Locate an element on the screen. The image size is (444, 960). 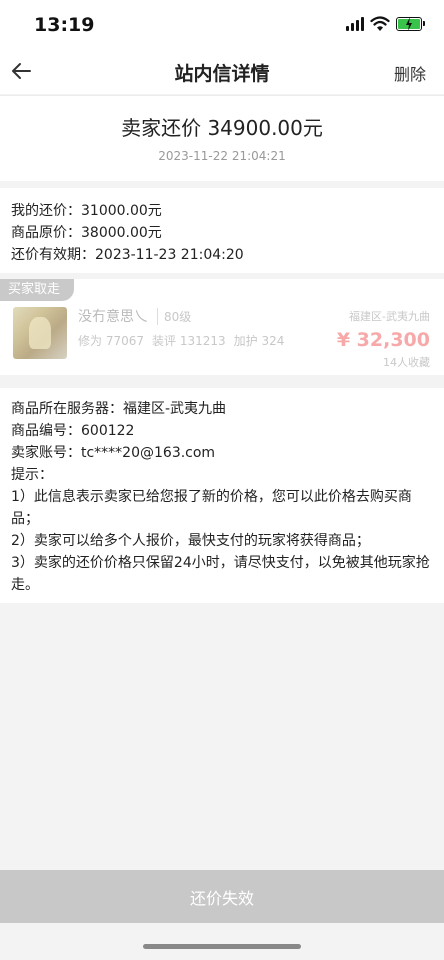
offer-title: 卖家还价 34900.00元 is located at coordinates (222, 128).